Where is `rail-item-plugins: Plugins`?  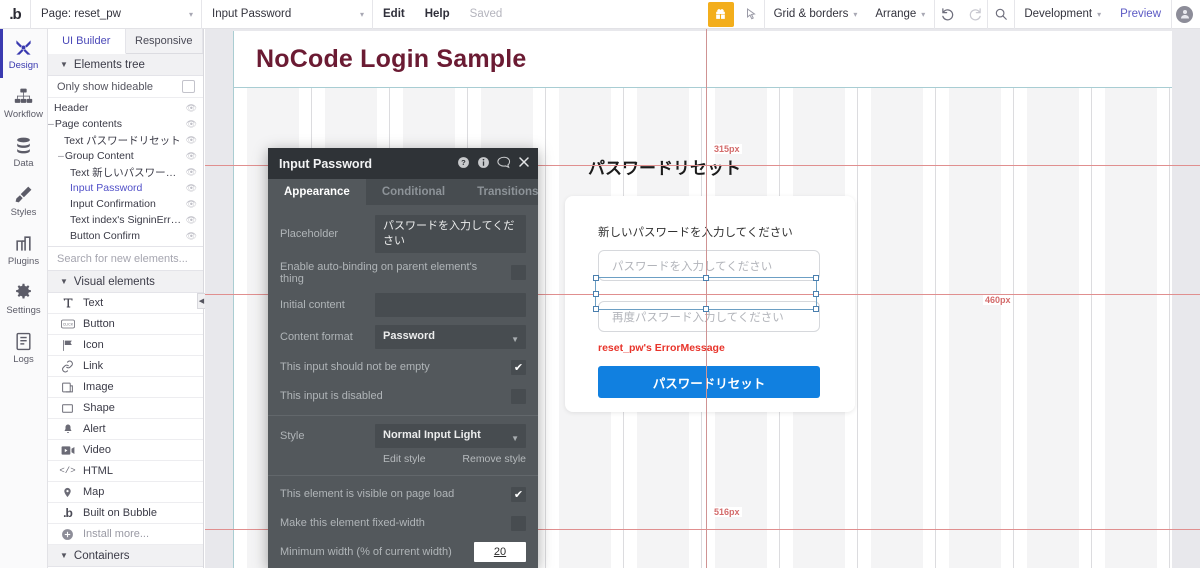
rail-item-plugins: Plugins is located at coordinates (23, 249).